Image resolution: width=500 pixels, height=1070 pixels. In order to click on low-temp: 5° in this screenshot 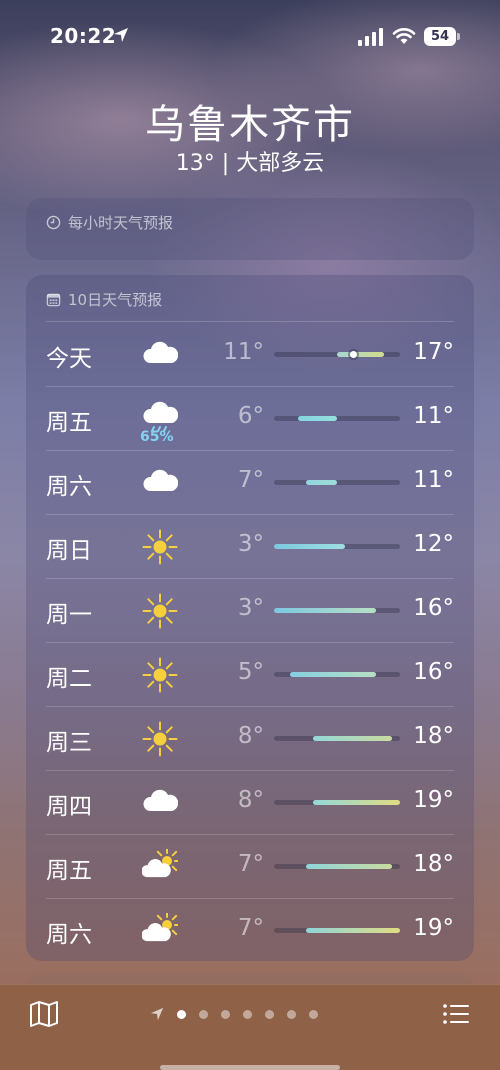, I will do `click(250, 672)`.